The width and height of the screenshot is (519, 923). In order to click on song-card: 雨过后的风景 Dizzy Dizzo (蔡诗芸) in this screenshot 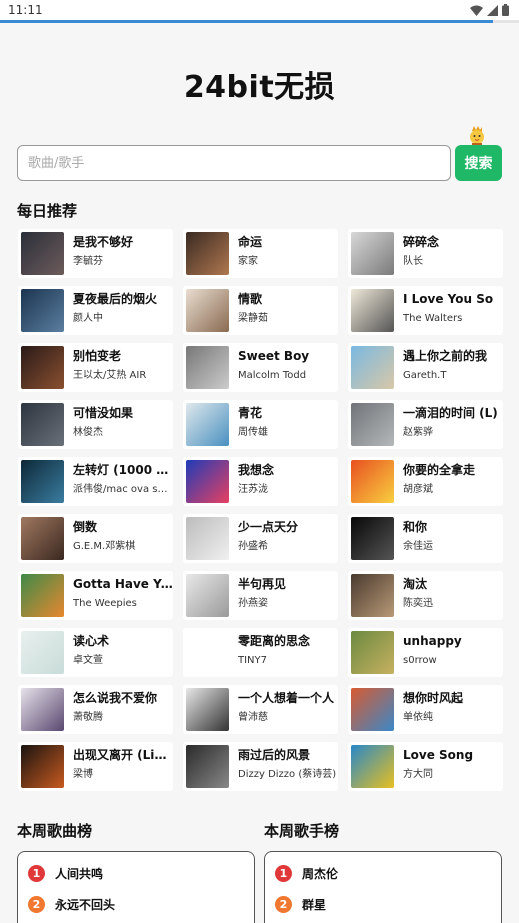, I will do `click(260, 766)`.